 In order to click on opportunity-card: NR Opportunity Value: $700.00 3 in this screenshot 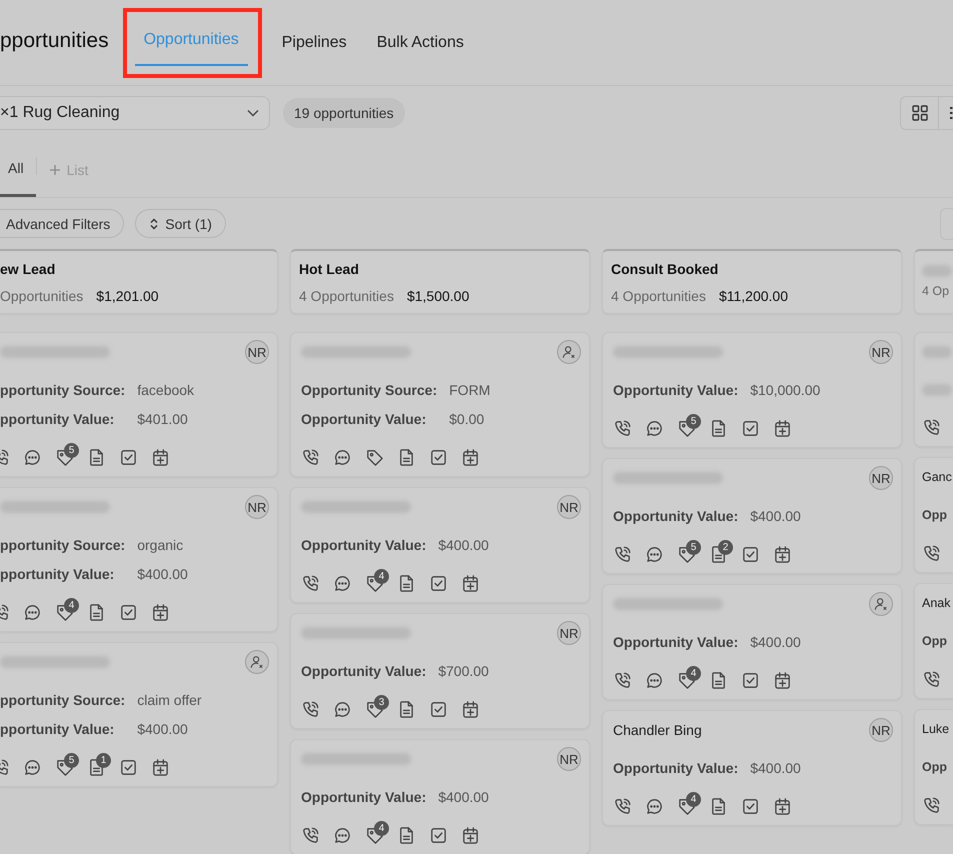, I will do `click(440, 671)`.